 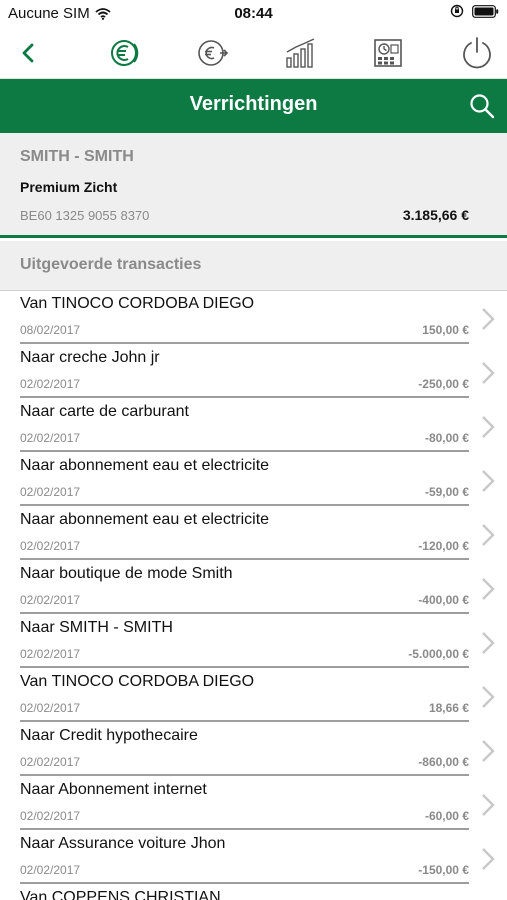 I want to click on transaction-amount: 18,66 €, so click(x=448, y=708).